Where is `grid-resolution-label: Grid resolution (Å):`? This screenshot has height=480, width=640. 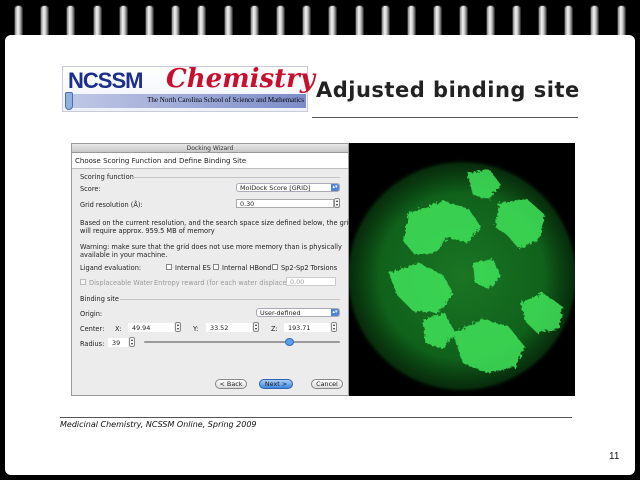 grid-resolution-label: Grid resolution (Å): is located at coordinates (111, 205).